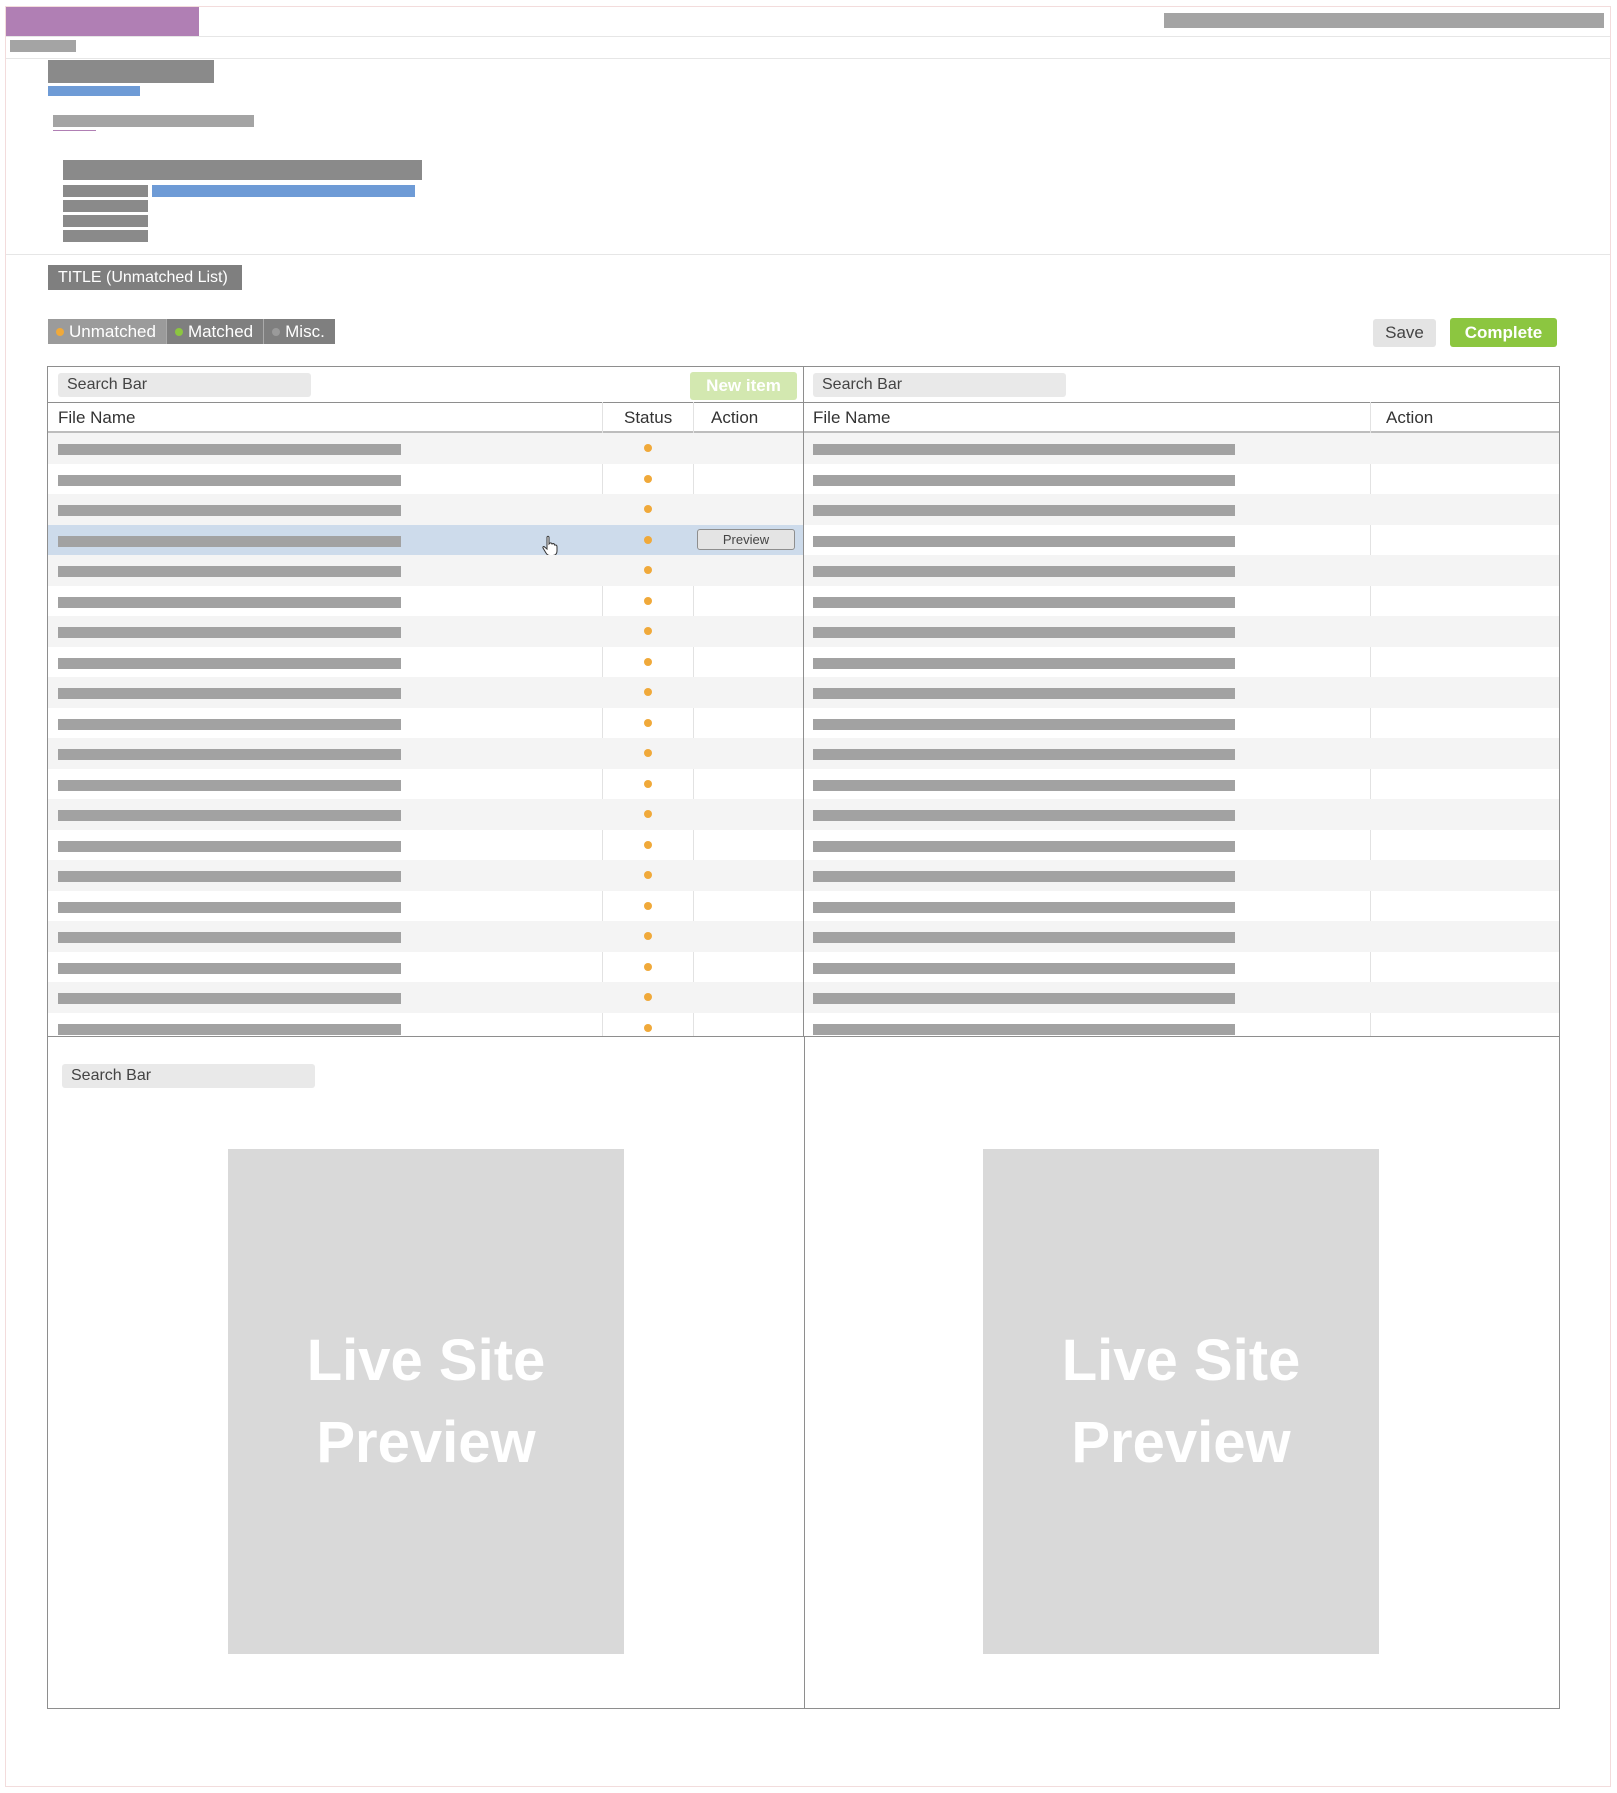 This screenshot has width=1617, height=1793. What do you see at coordinates (145, 277) in the screenshot?
I see `list-title: TITLE (Unmatched List)` at bounding box center [145, 277].